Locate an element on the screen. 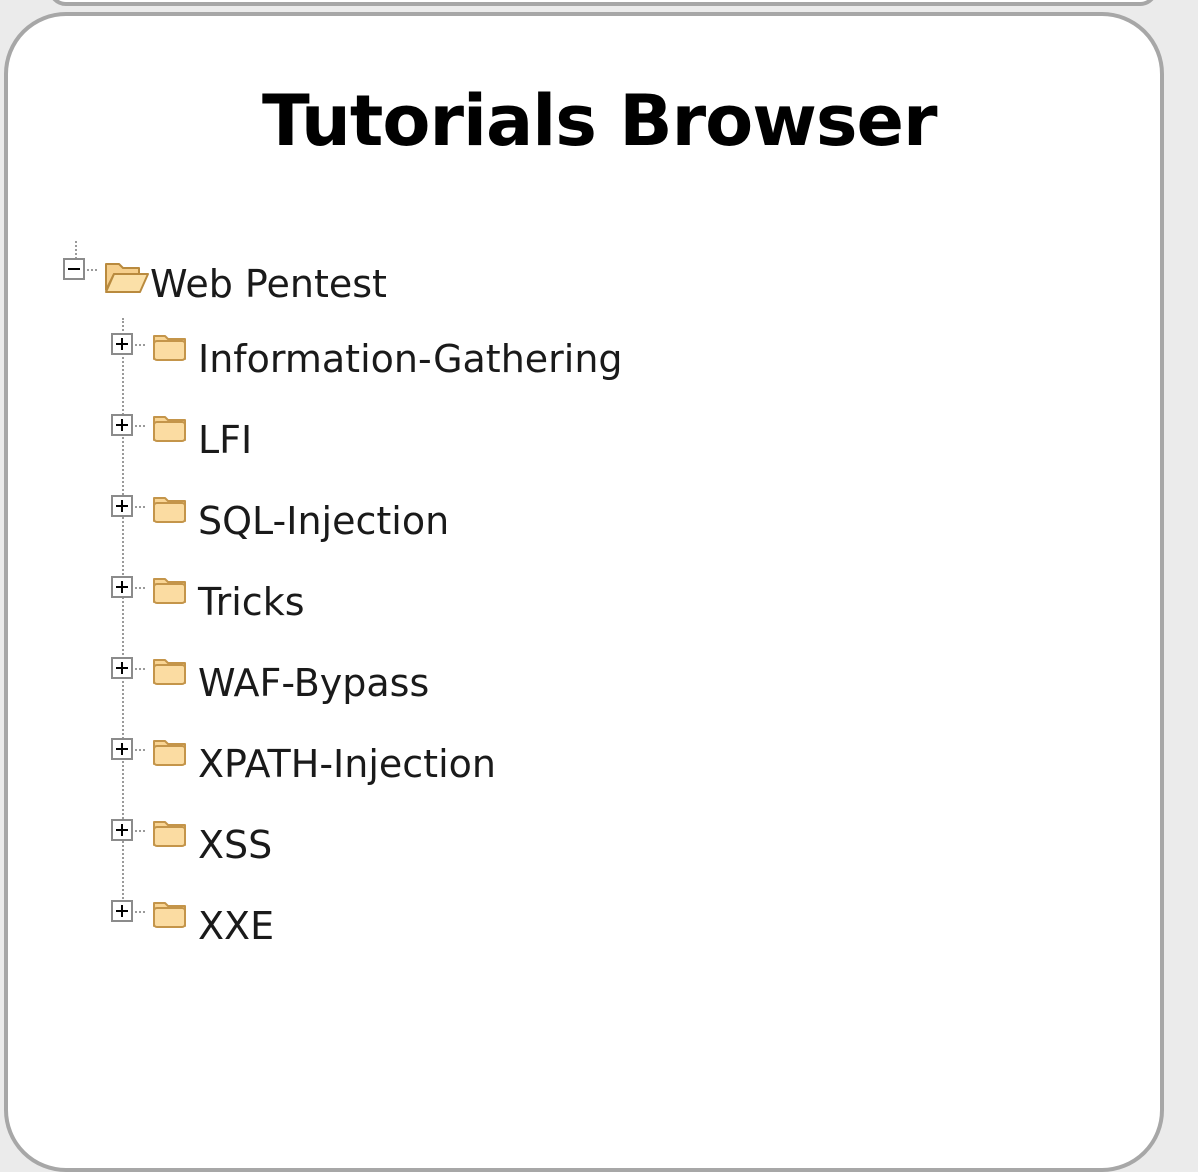  tree-item-label: LFI is located at coordinates (225, 440).